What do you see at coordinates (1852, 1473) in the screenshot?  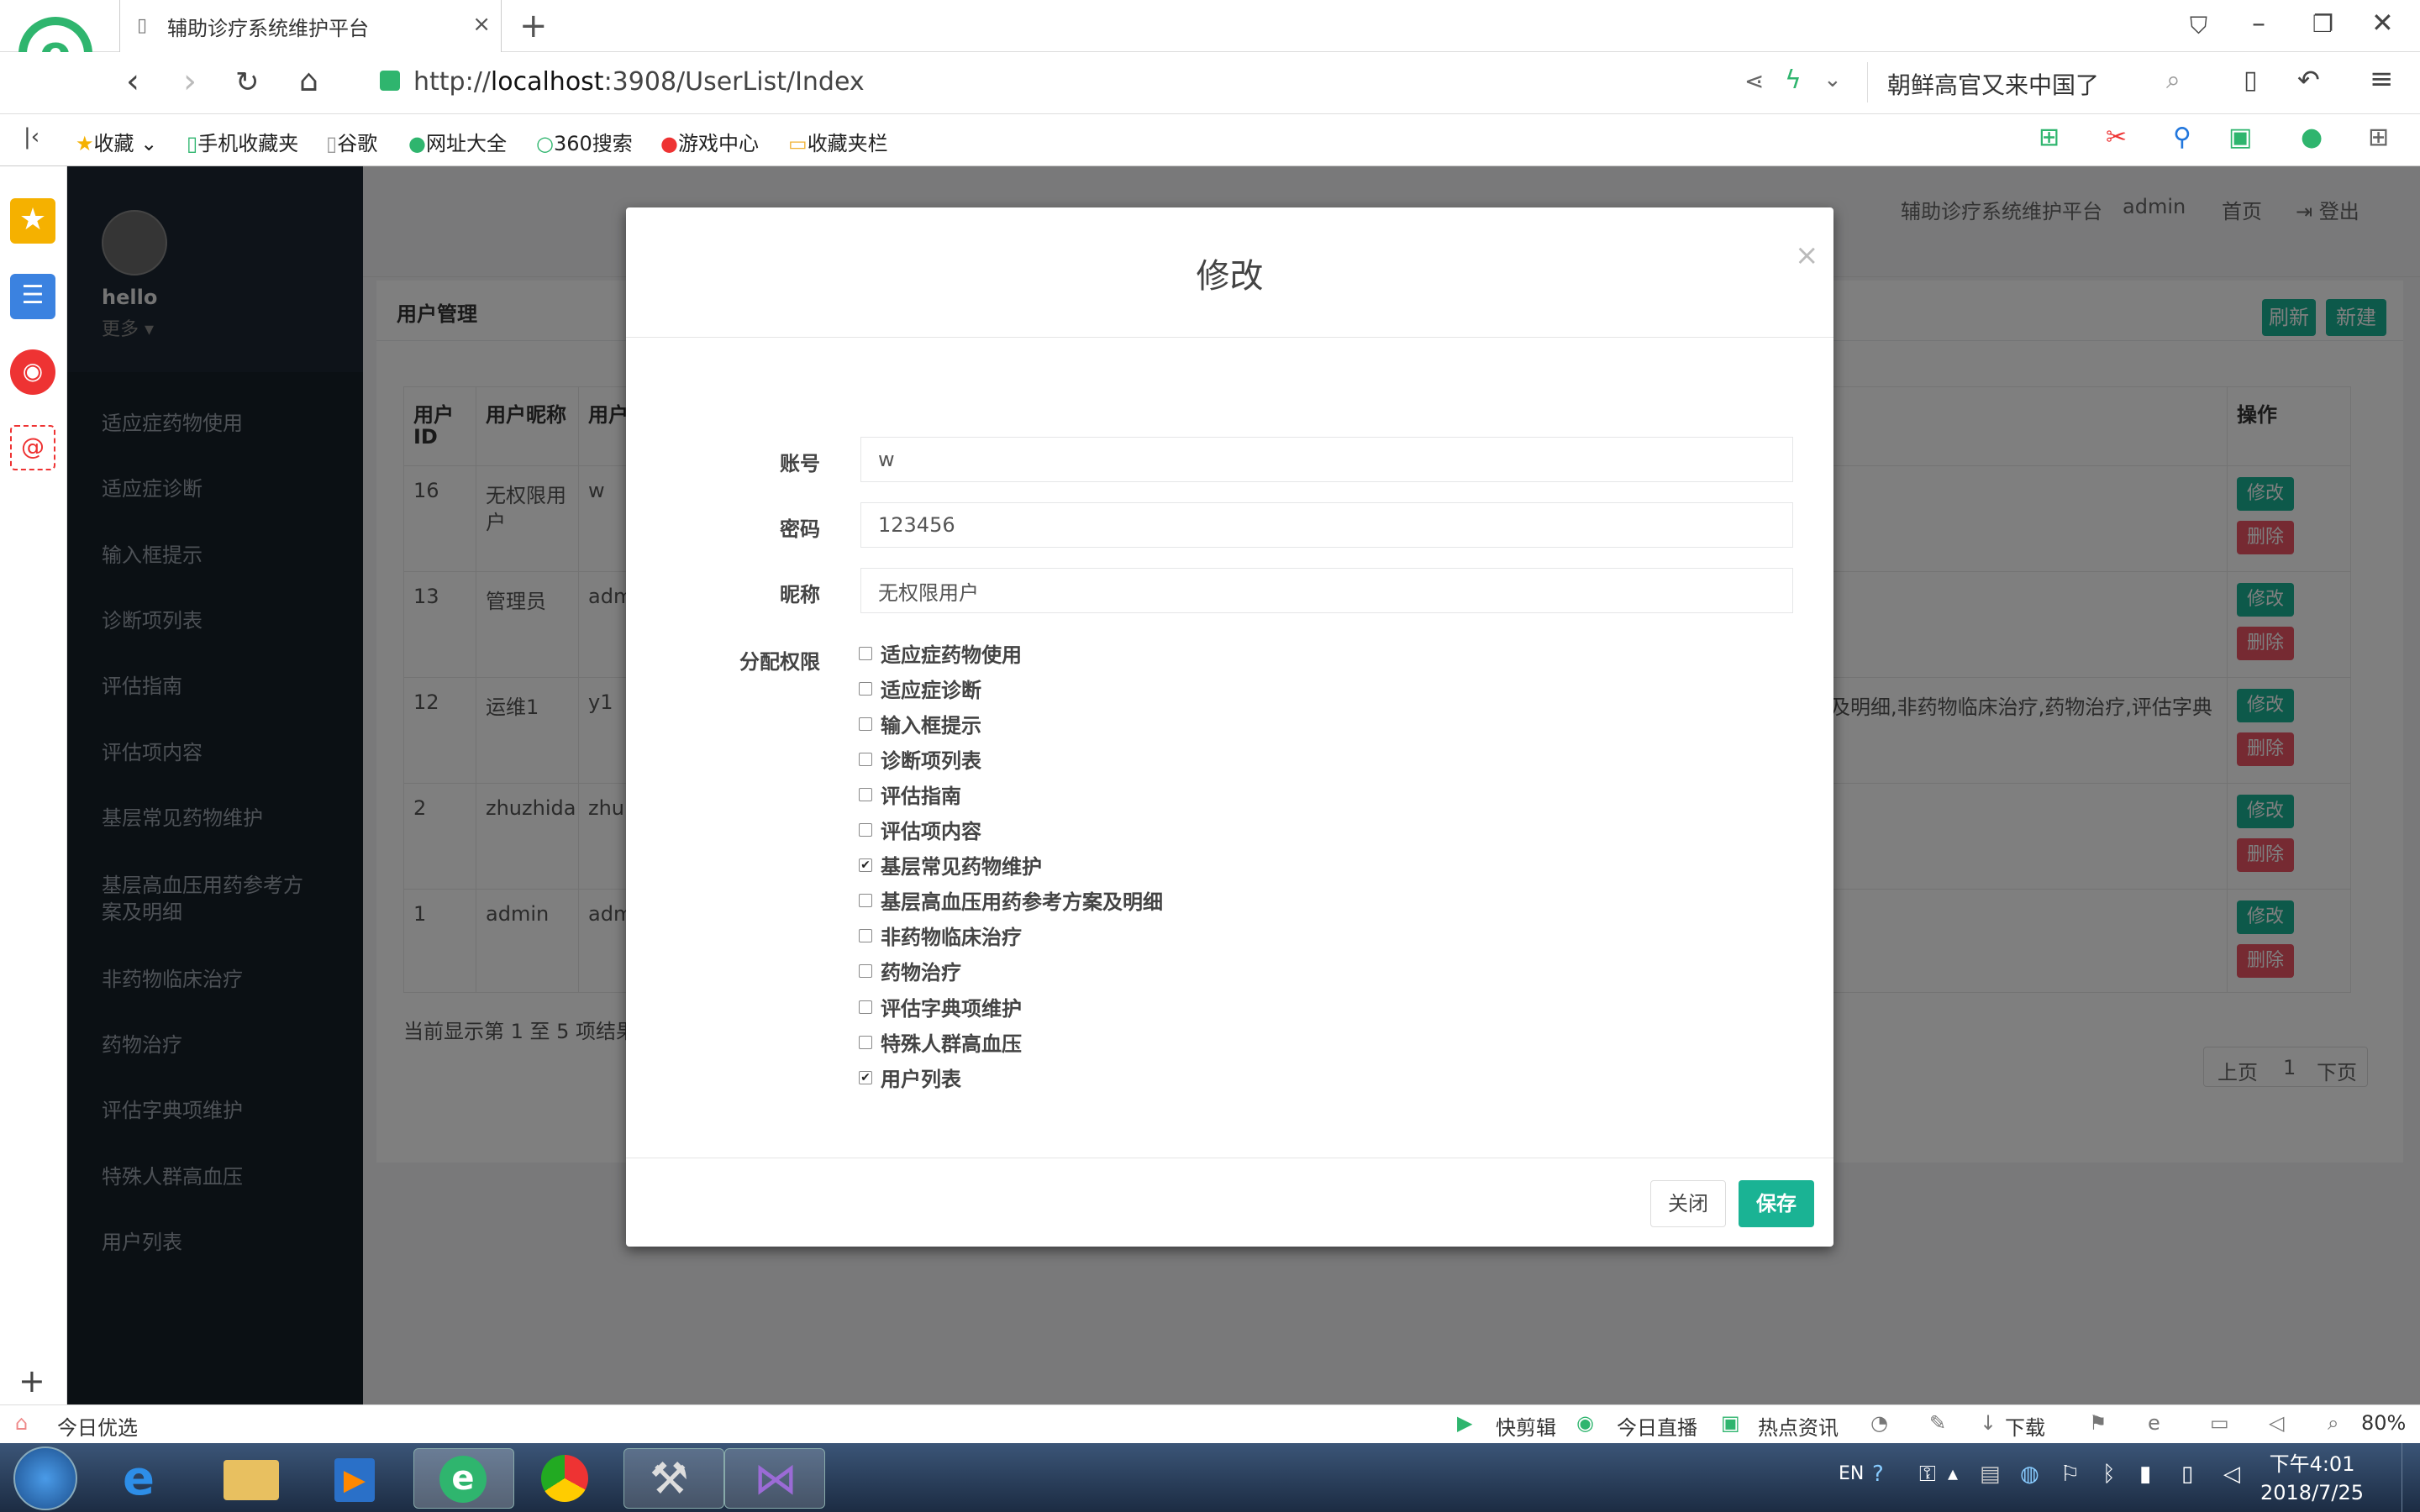 I see `language-indicator: EN` at bounding box center [1852, 1473].